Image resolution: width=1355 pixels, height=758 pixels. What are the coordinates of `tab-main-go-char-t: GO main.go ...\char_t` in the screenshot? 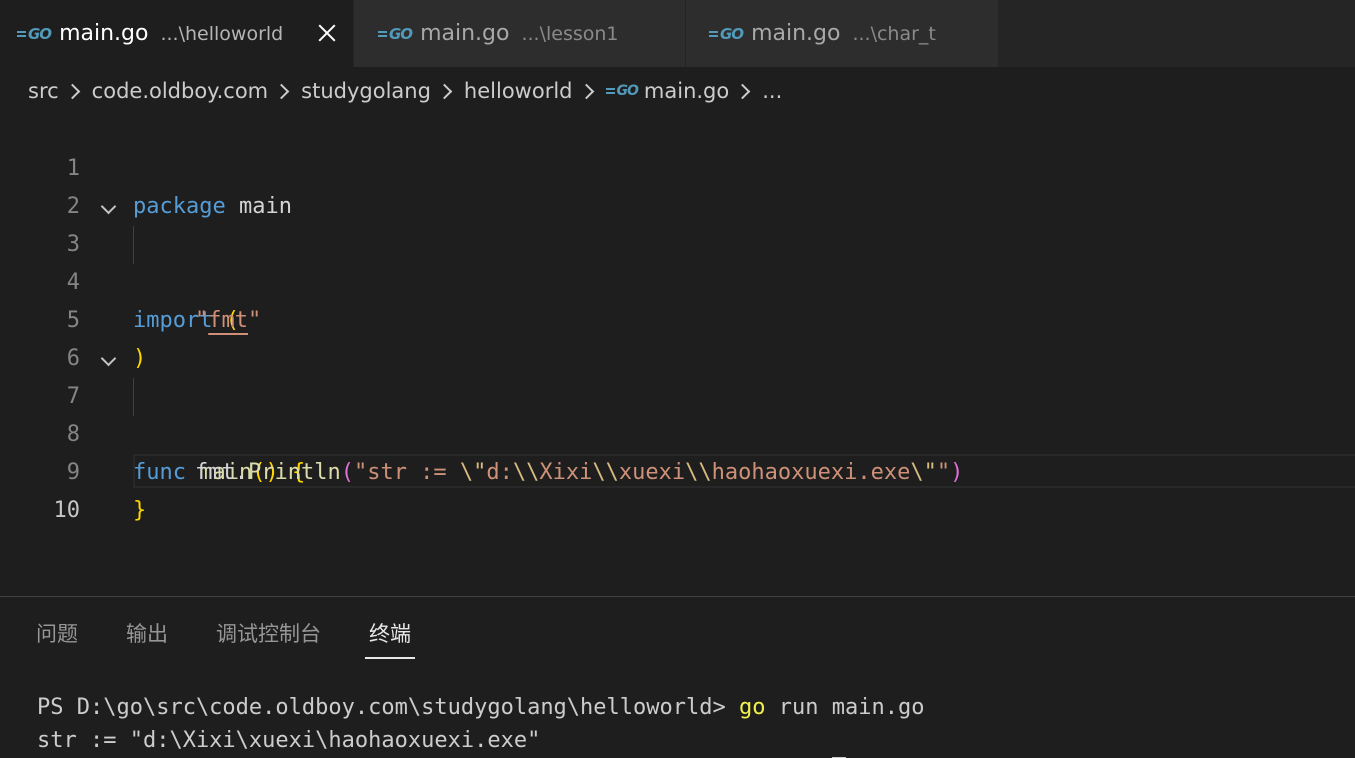 It's located at (842, 33).